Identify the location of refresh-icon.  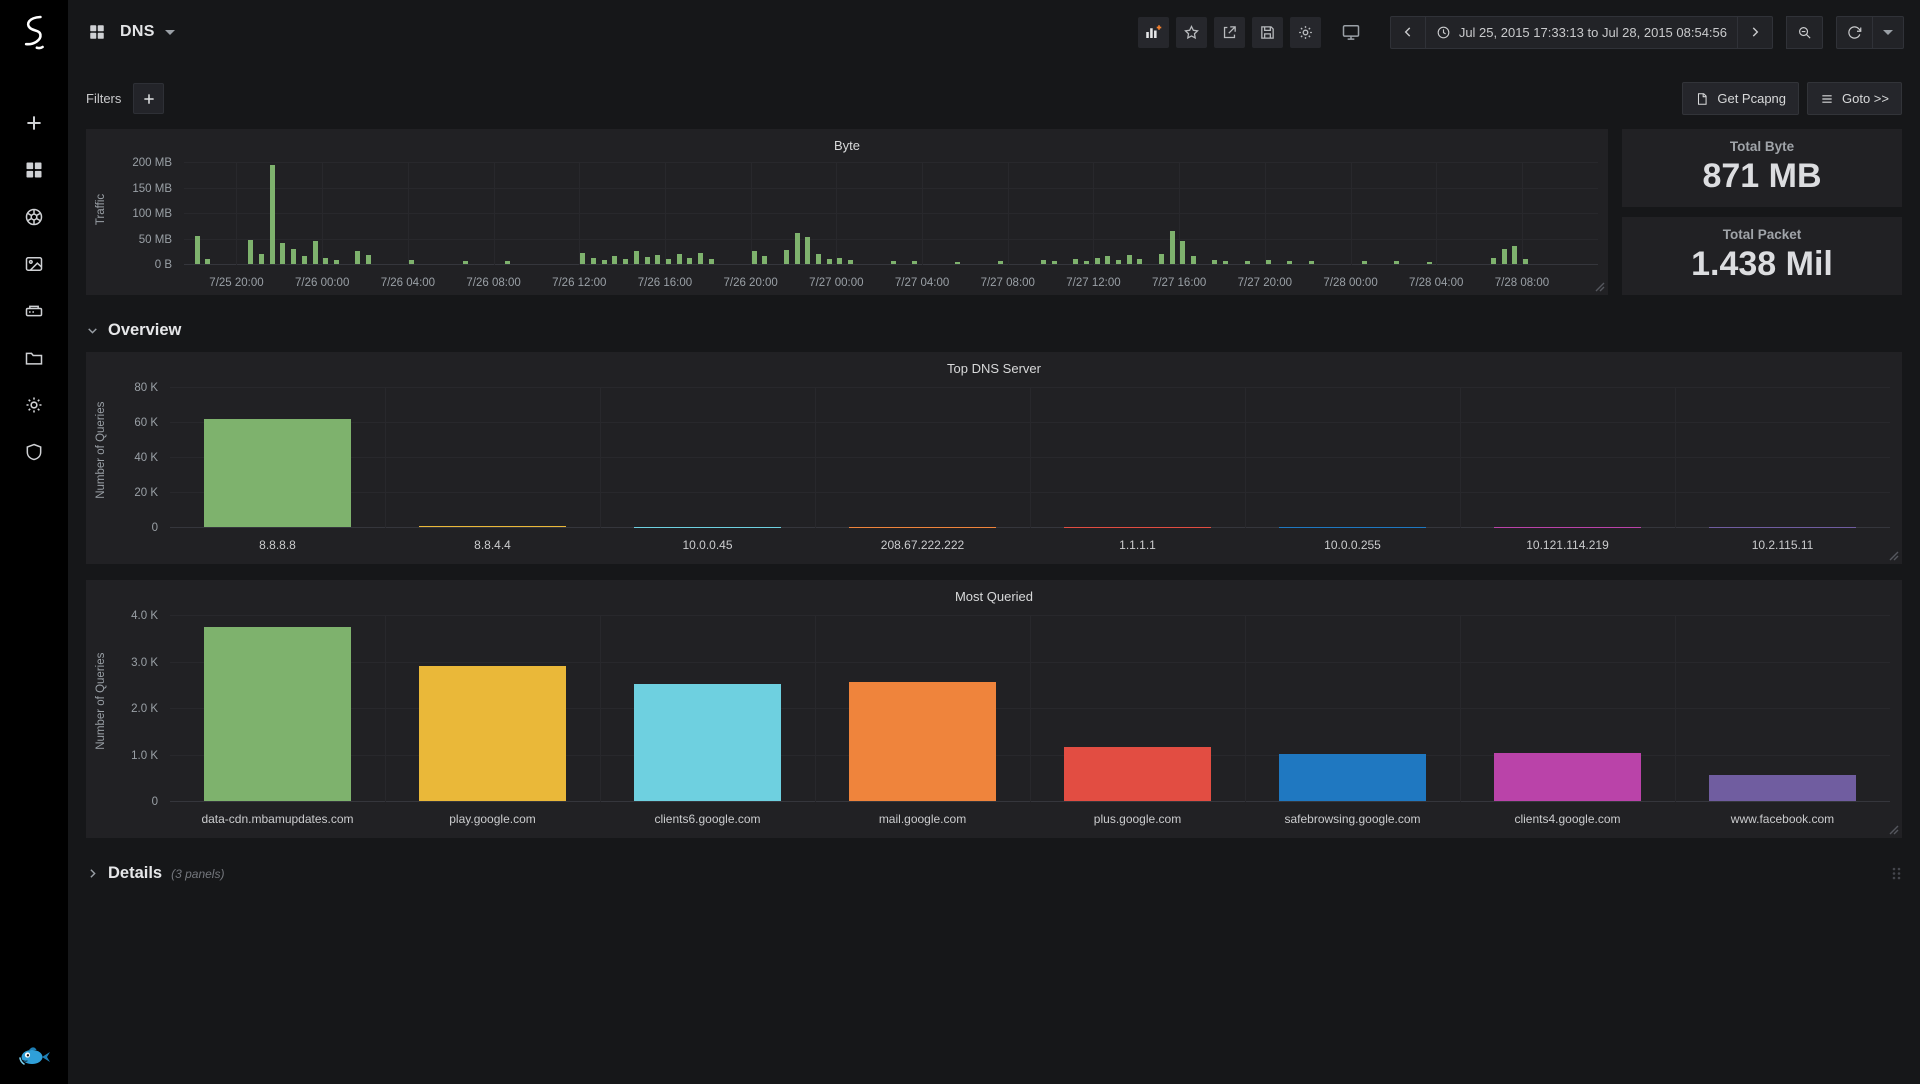
(1854, 32).